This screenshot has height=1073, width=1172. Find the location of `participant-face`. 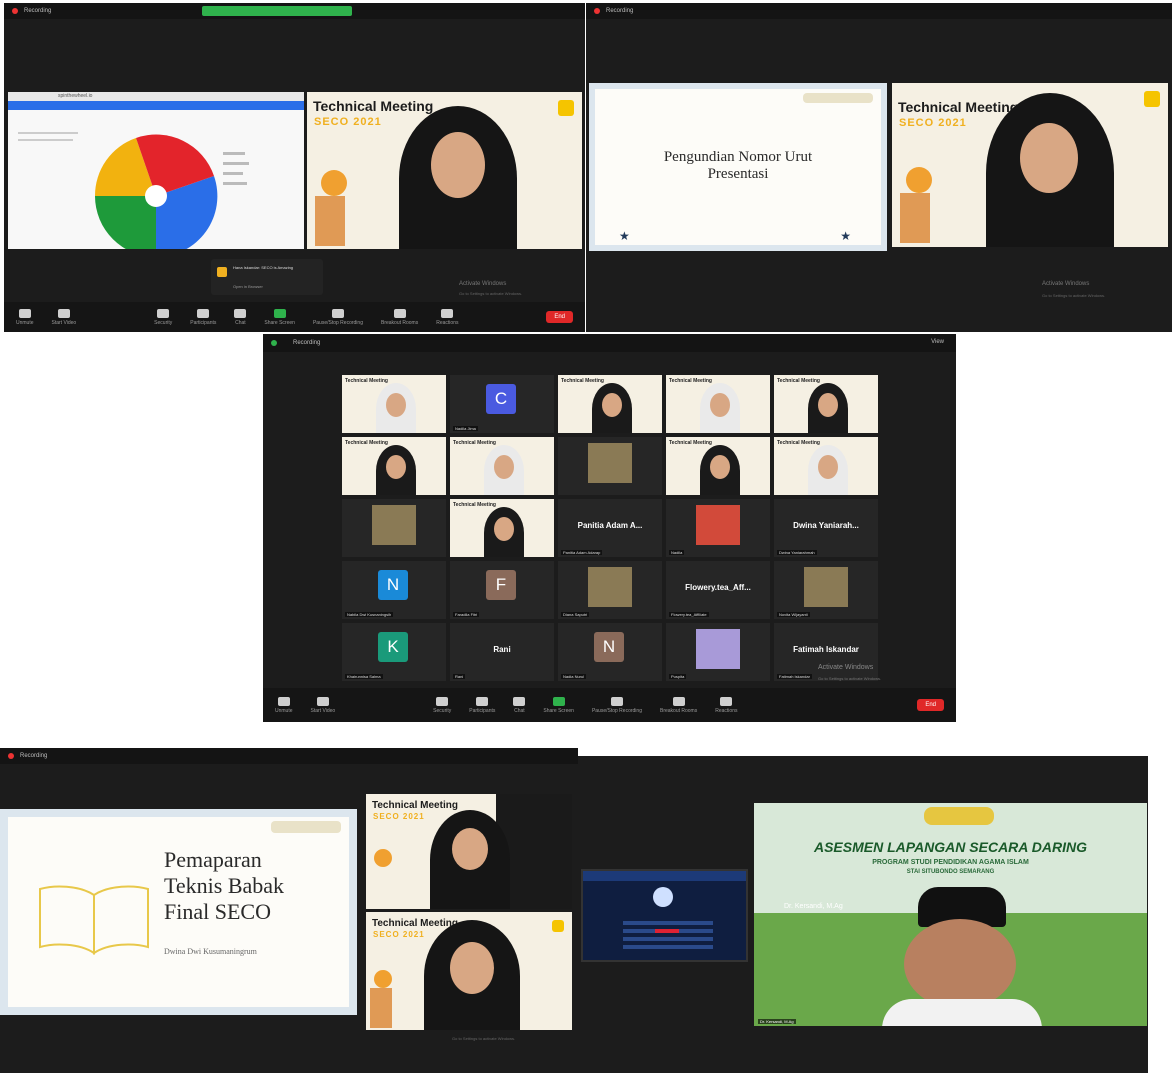

participant-face is located at coordinates (828, 467).